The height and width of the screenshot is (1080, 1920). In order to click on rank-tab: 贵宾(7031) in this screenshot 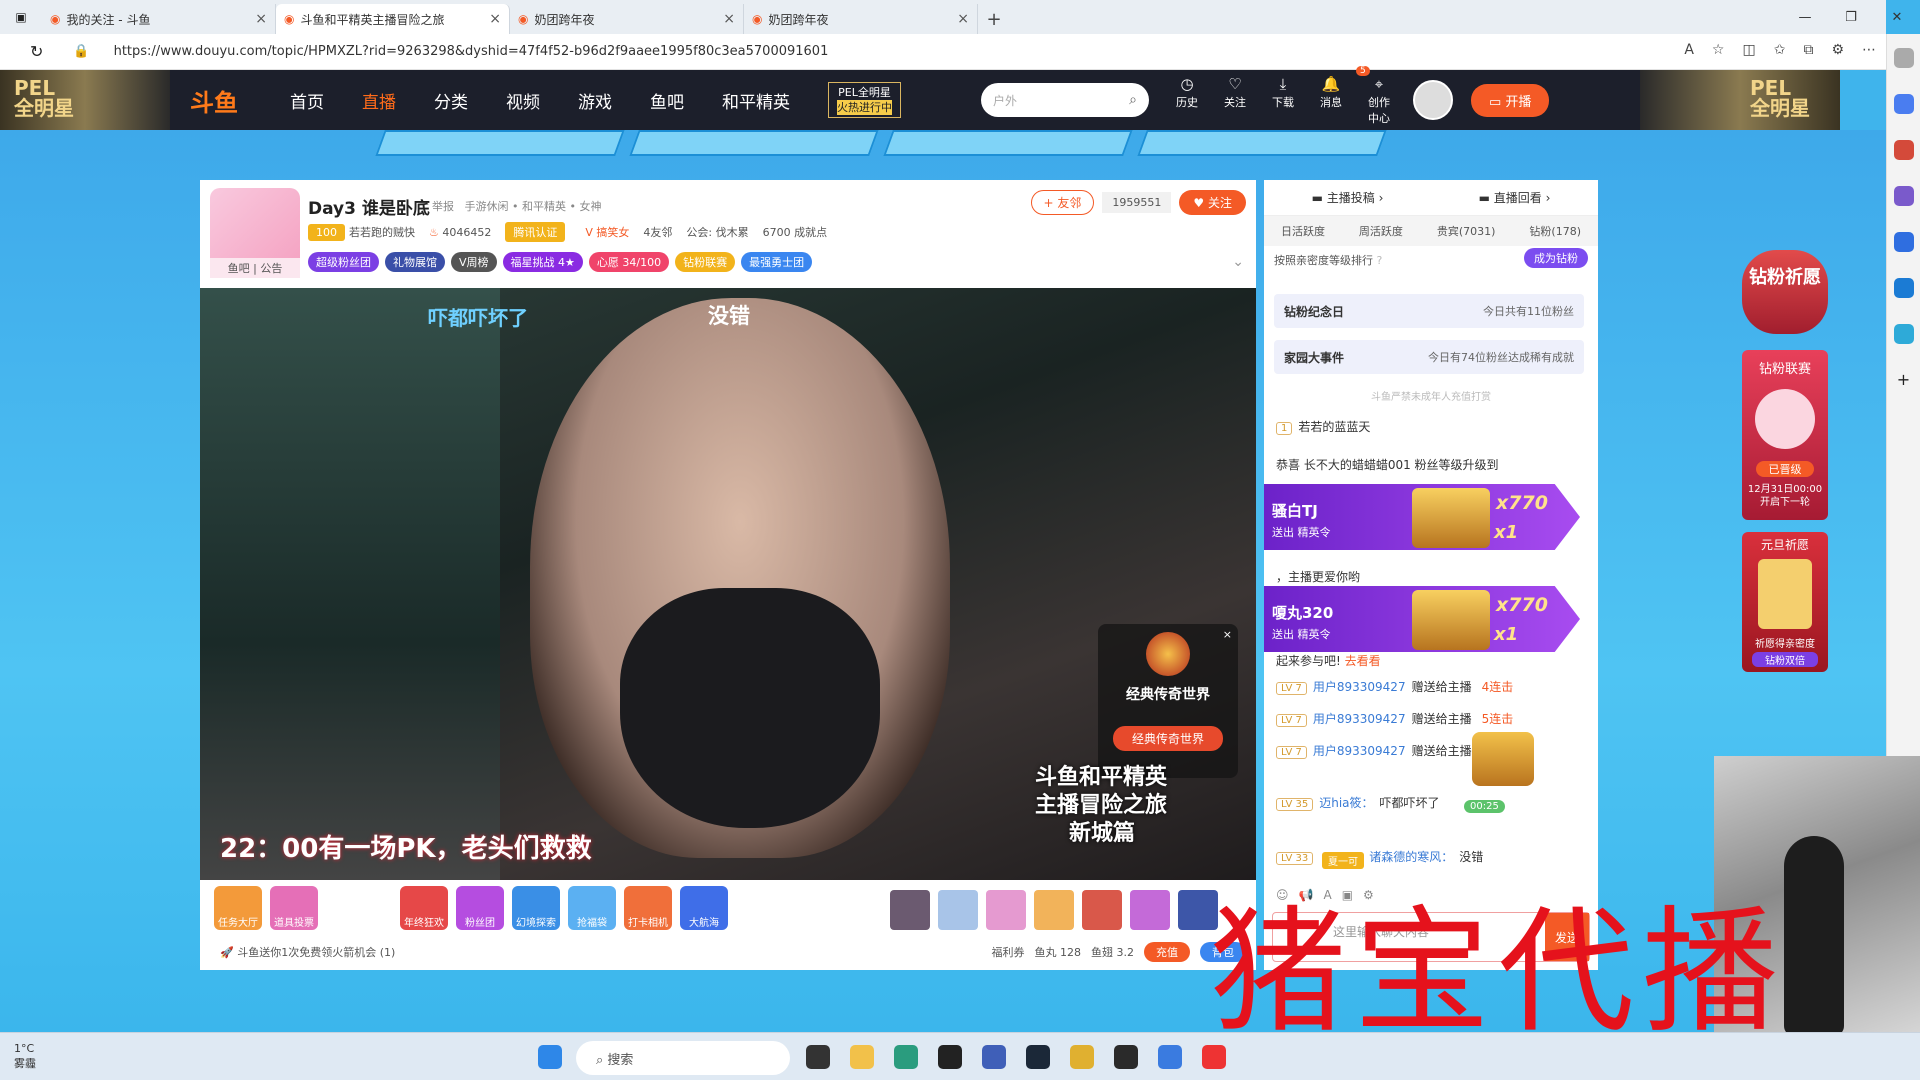, I will do `click(1466, 231)`.